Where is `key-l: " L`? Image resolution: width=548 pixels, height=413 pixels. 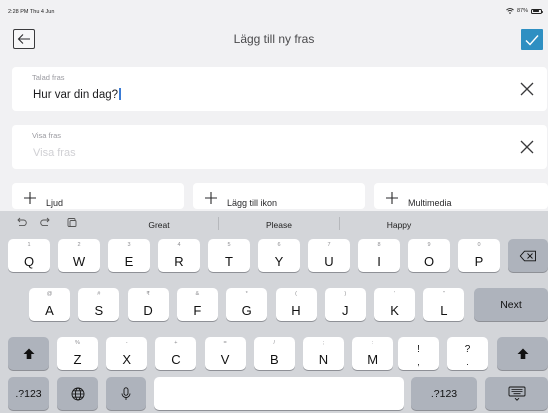
key-l: " L is located at coordinates (444, 304).